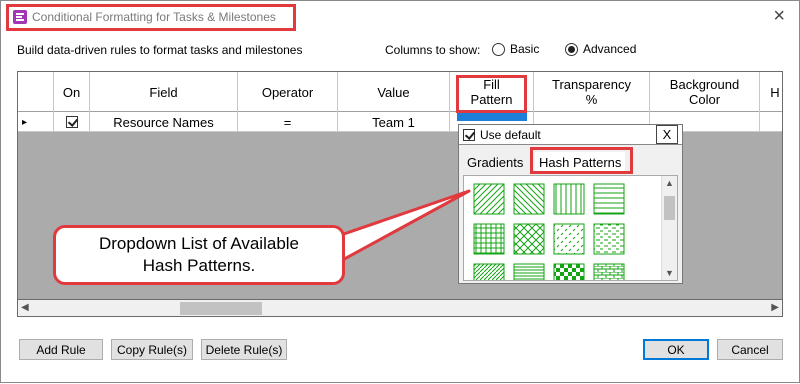  Describe the element at coordinates (529, 271) in the screenshot. I see `pattern-dense-horiz-swatch` at that location.